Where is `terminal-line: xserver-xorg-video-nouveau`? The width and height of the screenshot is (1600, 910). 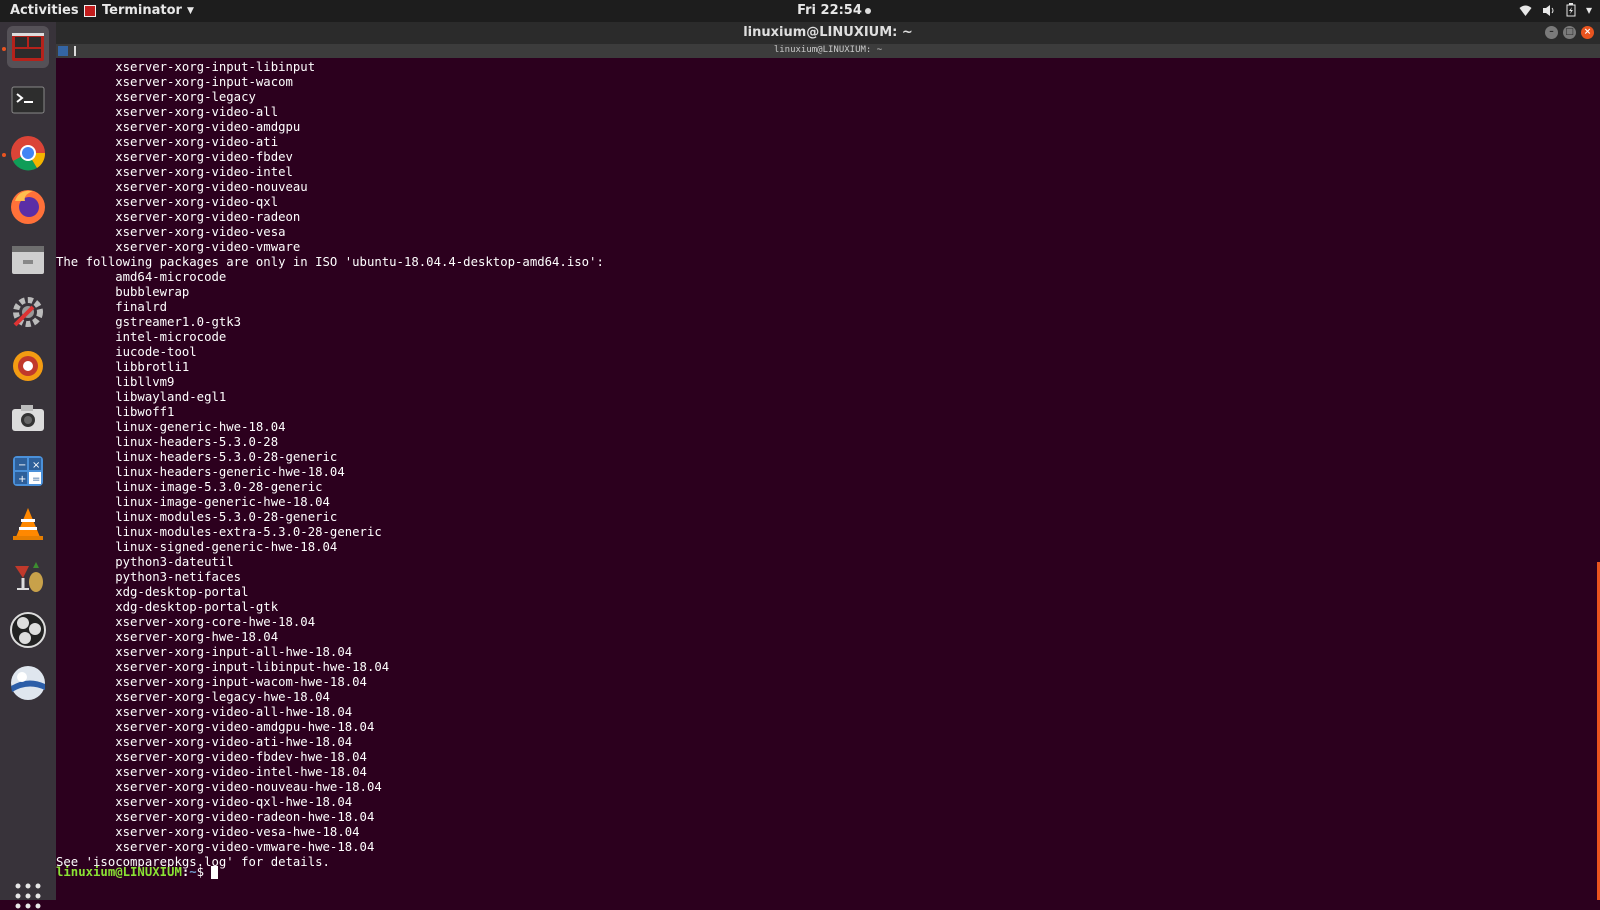
terminal-line: xserver-xorg-video-nouveau is located at coordinates (182, 187).